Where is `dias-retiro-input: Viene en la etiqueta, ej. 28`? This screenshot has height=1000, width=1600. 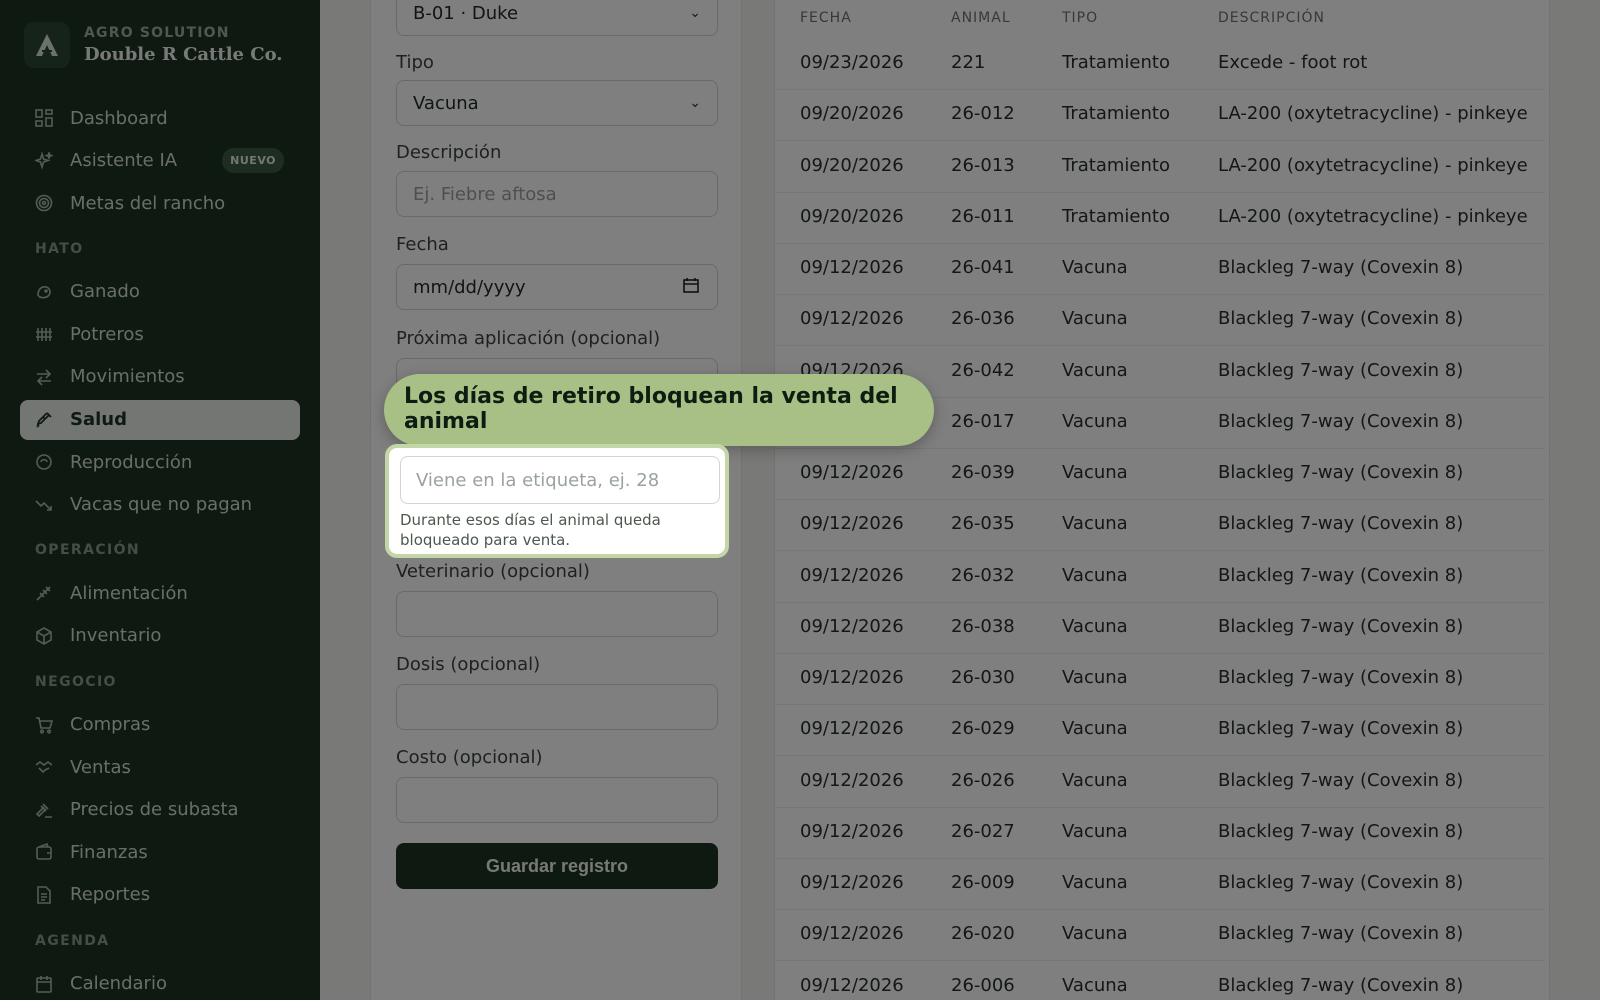 dias-retiro-input: Viene en la etiqueta, ej. 28 is located at coordinates (560, 480).